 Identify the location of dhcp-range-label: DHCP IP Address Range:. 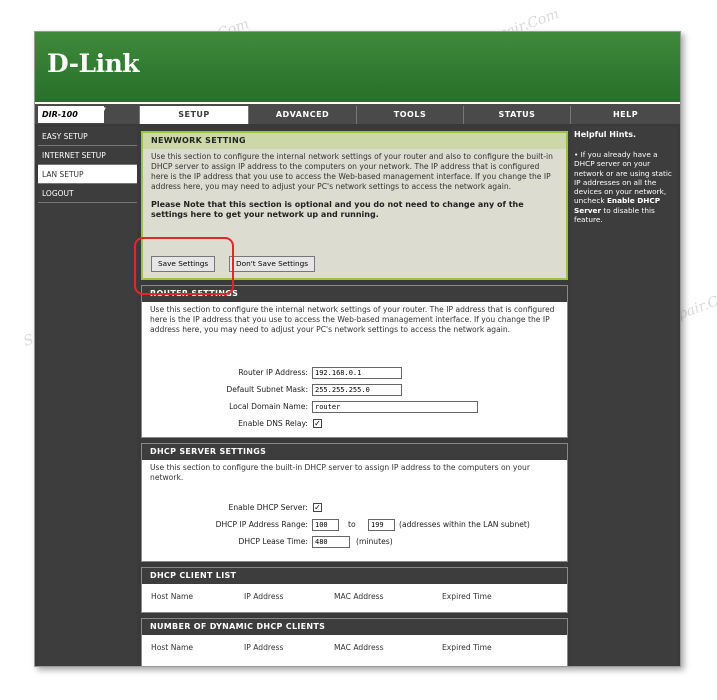
(261, 524).